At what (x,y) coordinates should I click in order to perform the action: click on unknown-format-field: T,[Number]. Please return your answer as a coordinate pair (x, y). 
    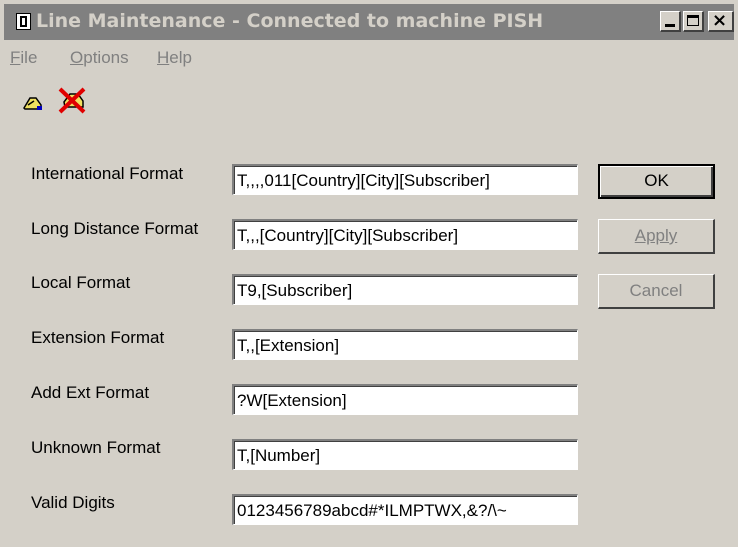
    Looking at the image, I should click on (405, 454).